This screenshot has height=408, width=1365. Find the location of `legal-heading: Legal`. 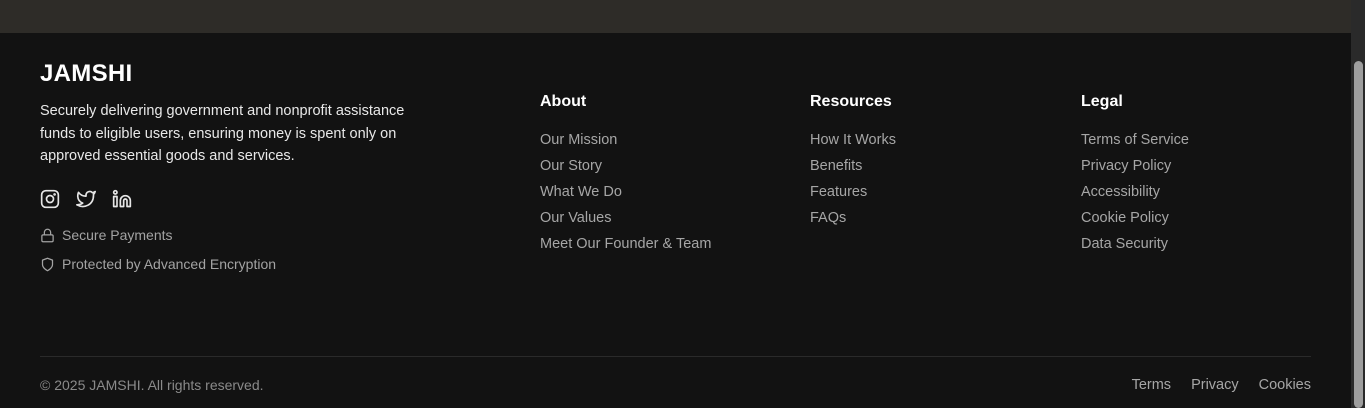

legal-heading: Legal is located at coordinates (1102, 101).